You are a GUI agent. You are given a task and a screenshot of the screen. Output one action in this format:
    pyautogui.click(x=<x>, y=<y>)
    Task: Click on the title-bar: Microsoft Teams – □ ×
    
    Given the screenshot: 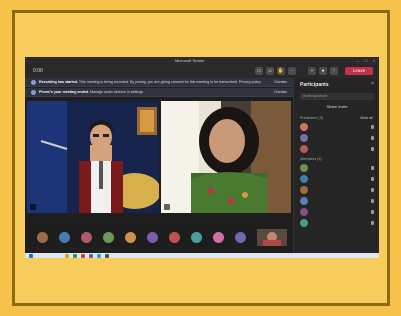 What is the action you would take?
    pyautogui.click(x=202, y=60)
    